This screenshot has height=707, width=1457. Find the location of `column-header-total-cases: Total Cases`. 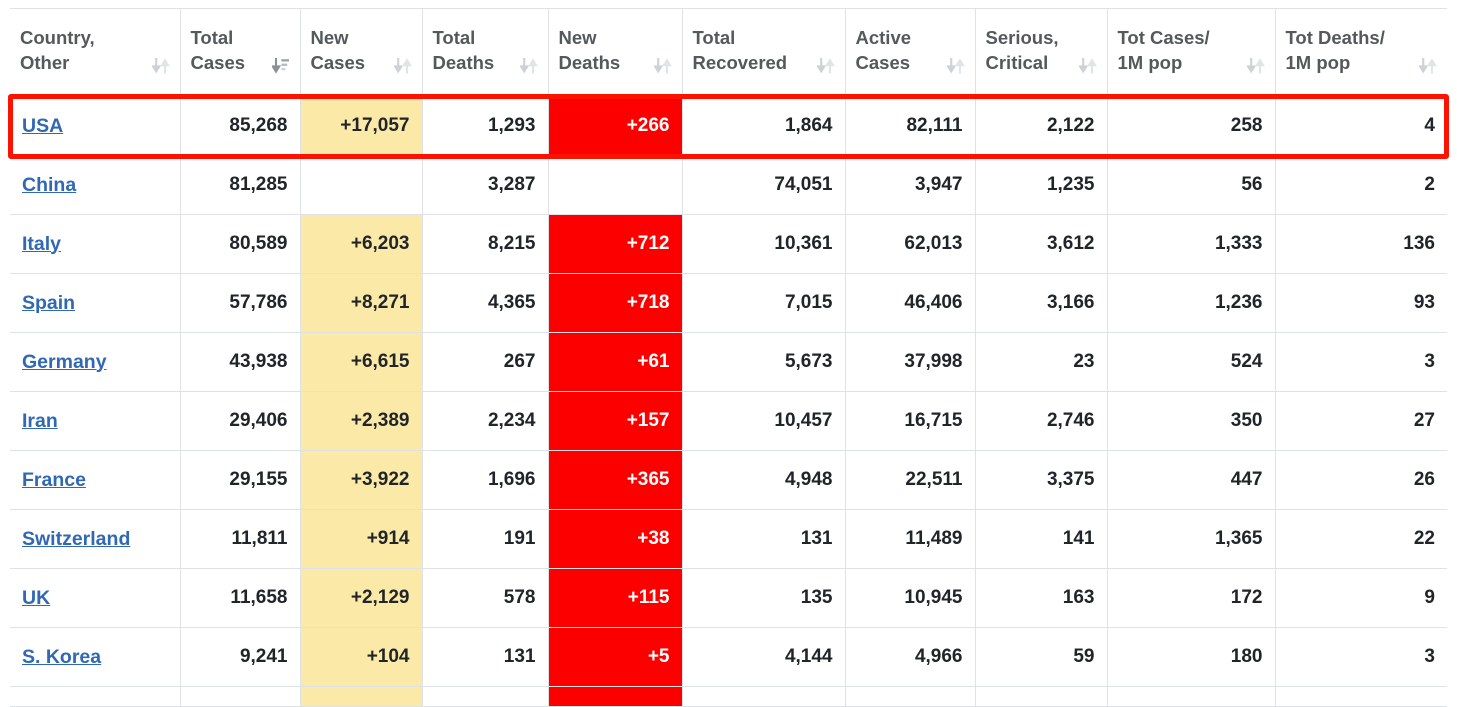

column-header-total-cases: Total Cases is located at coordinates (240, 52).